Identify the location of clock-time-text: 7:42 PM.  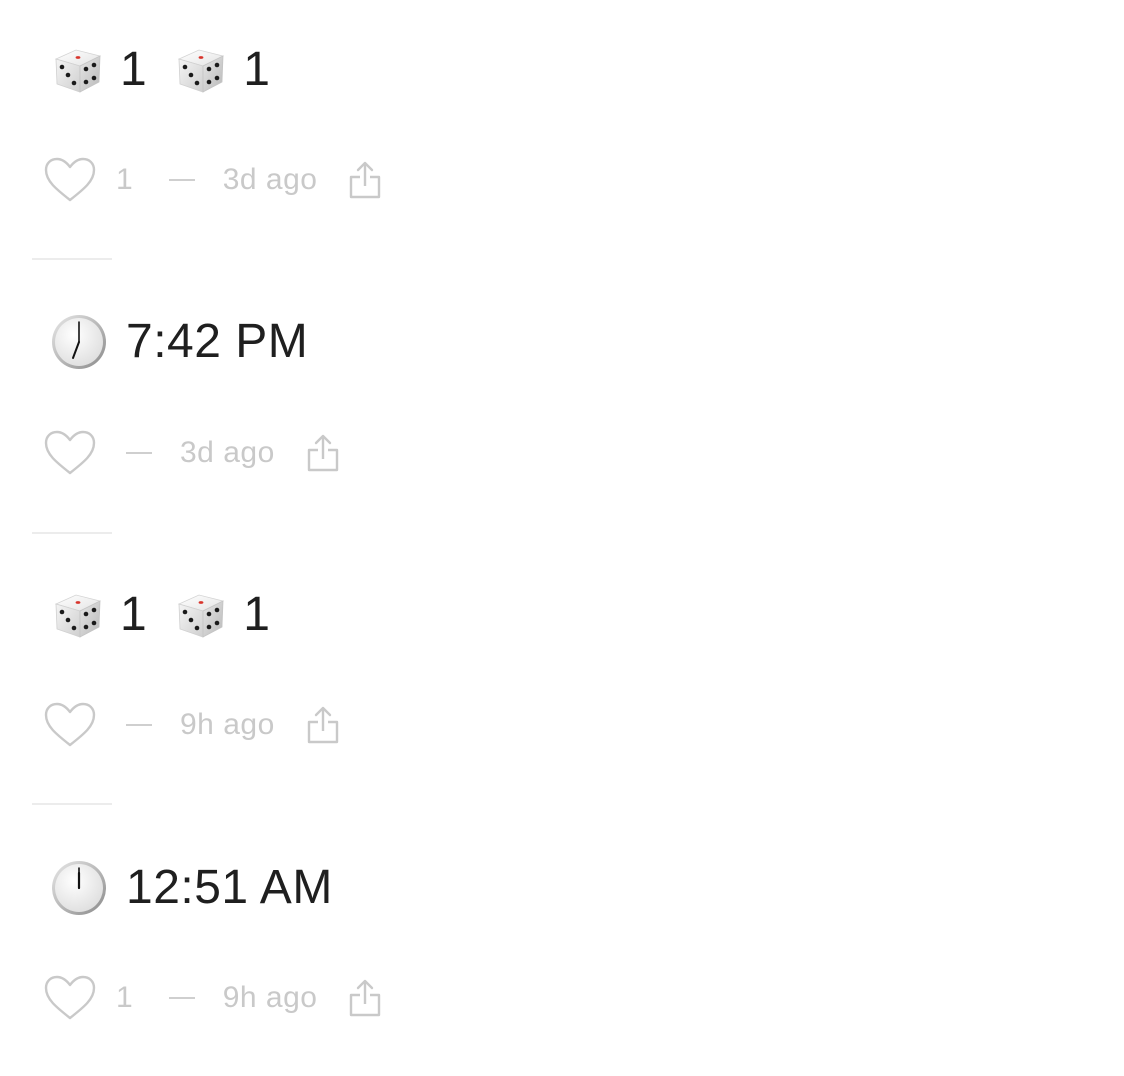
(217, 341).